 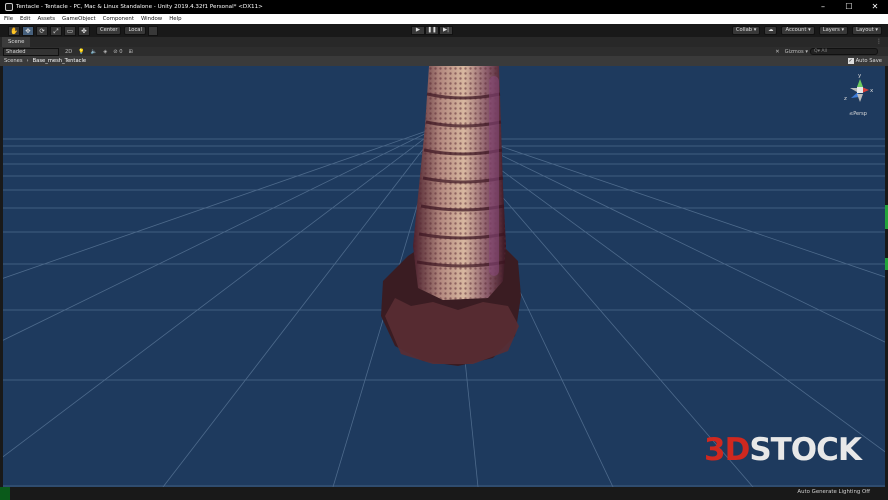 What do you see at coordinates (56, 30) in the screenshot?
I see `scale-tool-icon: ⤢` at bounding box center [56, 30].